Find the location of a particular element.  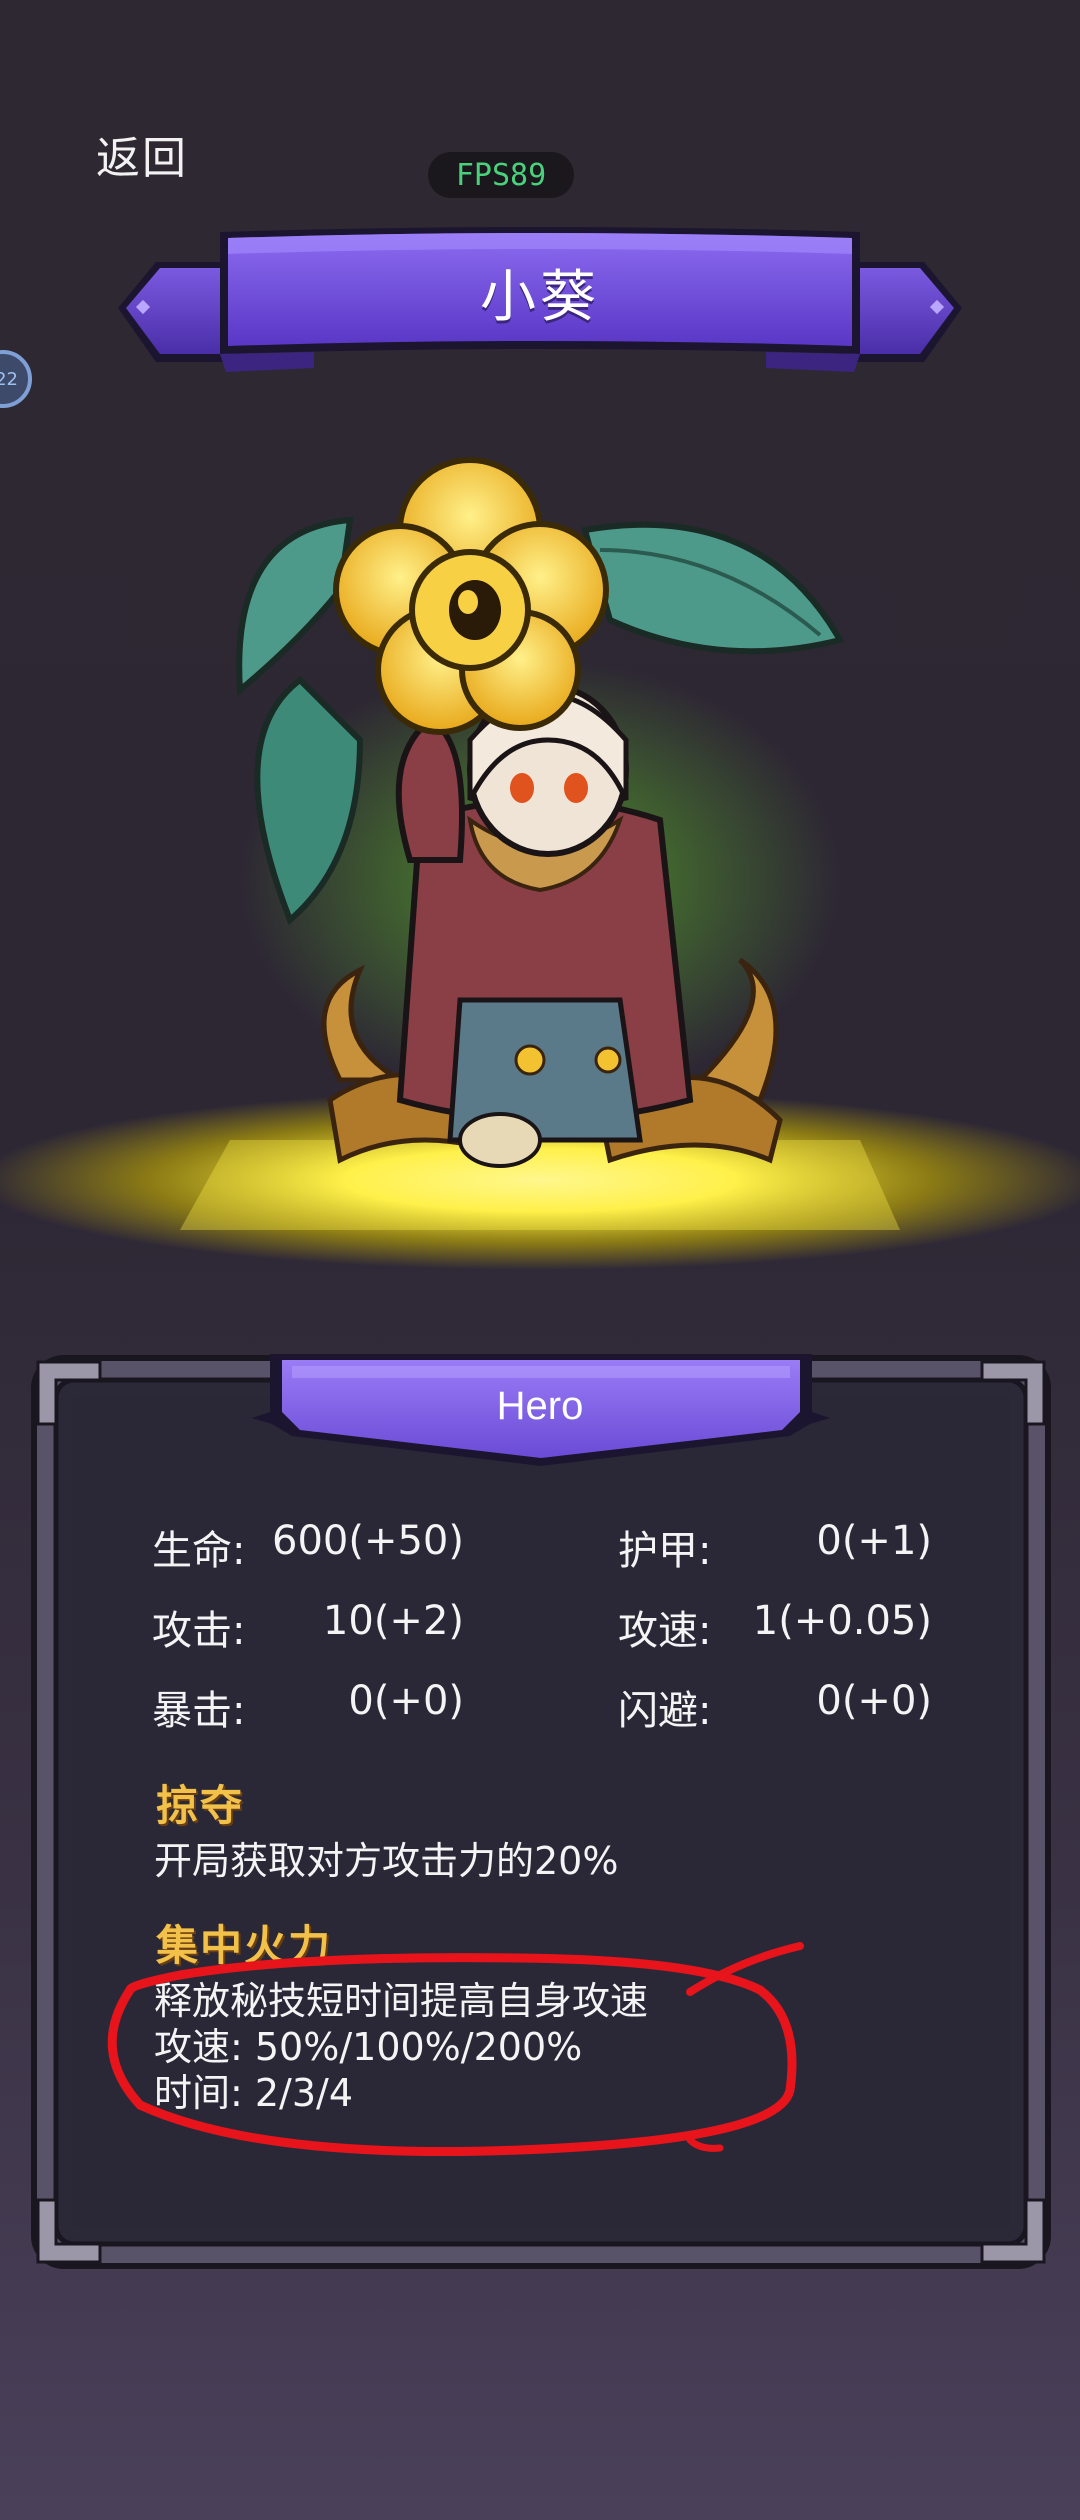

hero-name-title: 小葵 is located at coordinates (540, 297).